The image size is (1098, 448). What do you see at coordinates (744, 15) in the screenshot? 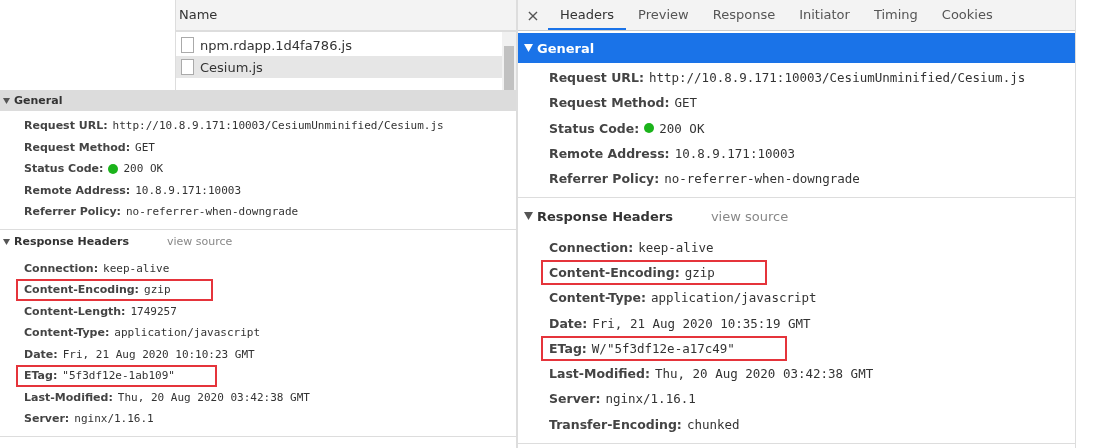
I see `tab: Response` at bounding box center [744, 15].